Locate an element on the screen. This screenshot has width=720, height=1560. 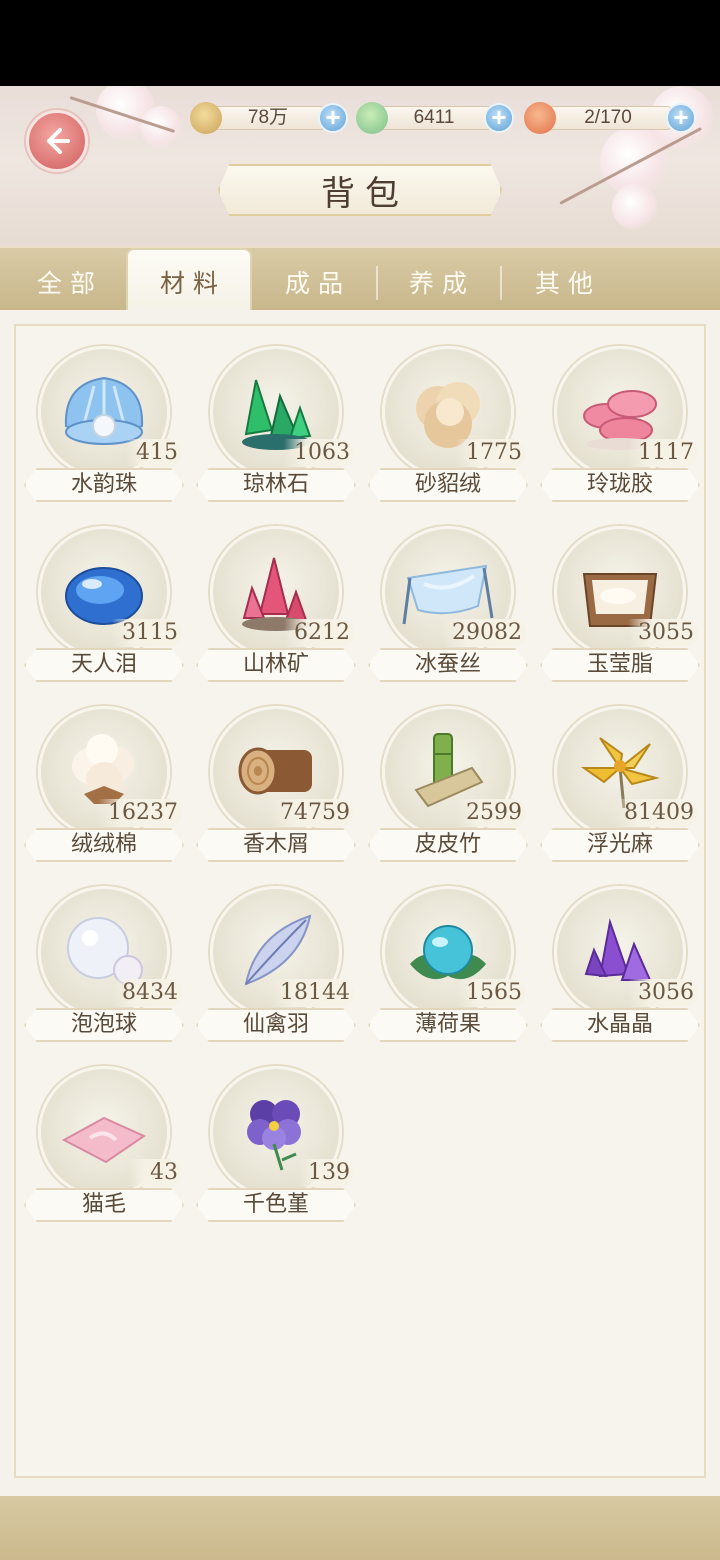
green-bird-icon is located at coordinates (372, 118).